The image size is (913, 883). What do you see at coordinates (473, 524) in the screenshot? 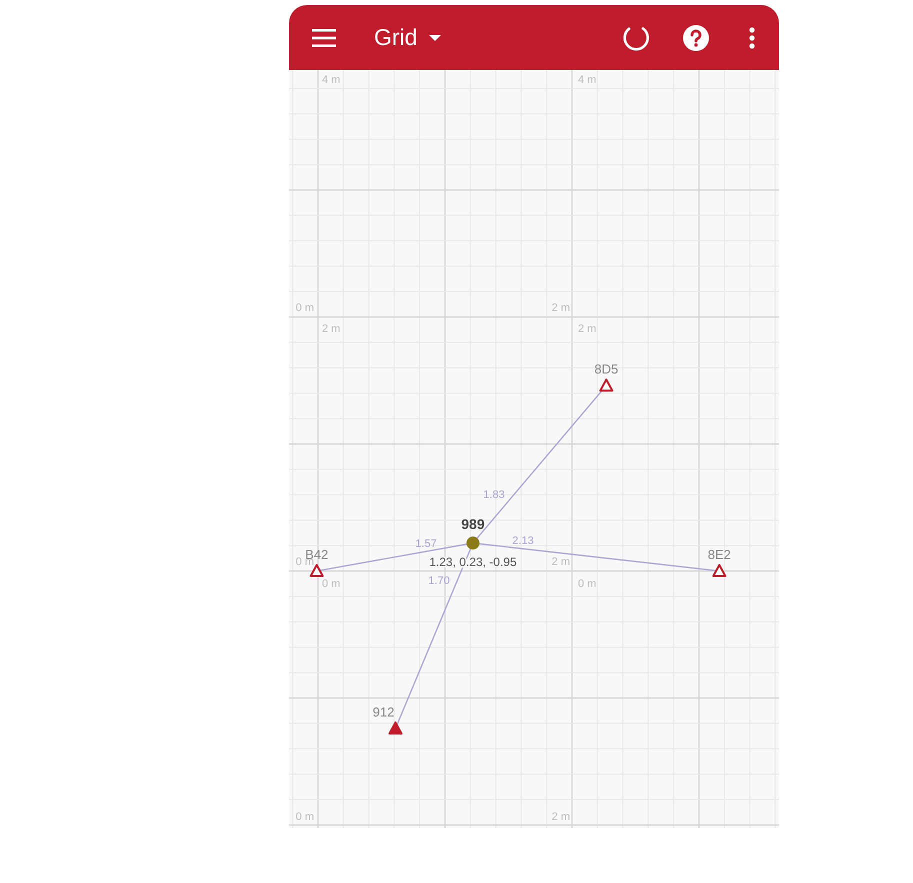
I see `tag-label: 989` at bounding box center [473, 524].